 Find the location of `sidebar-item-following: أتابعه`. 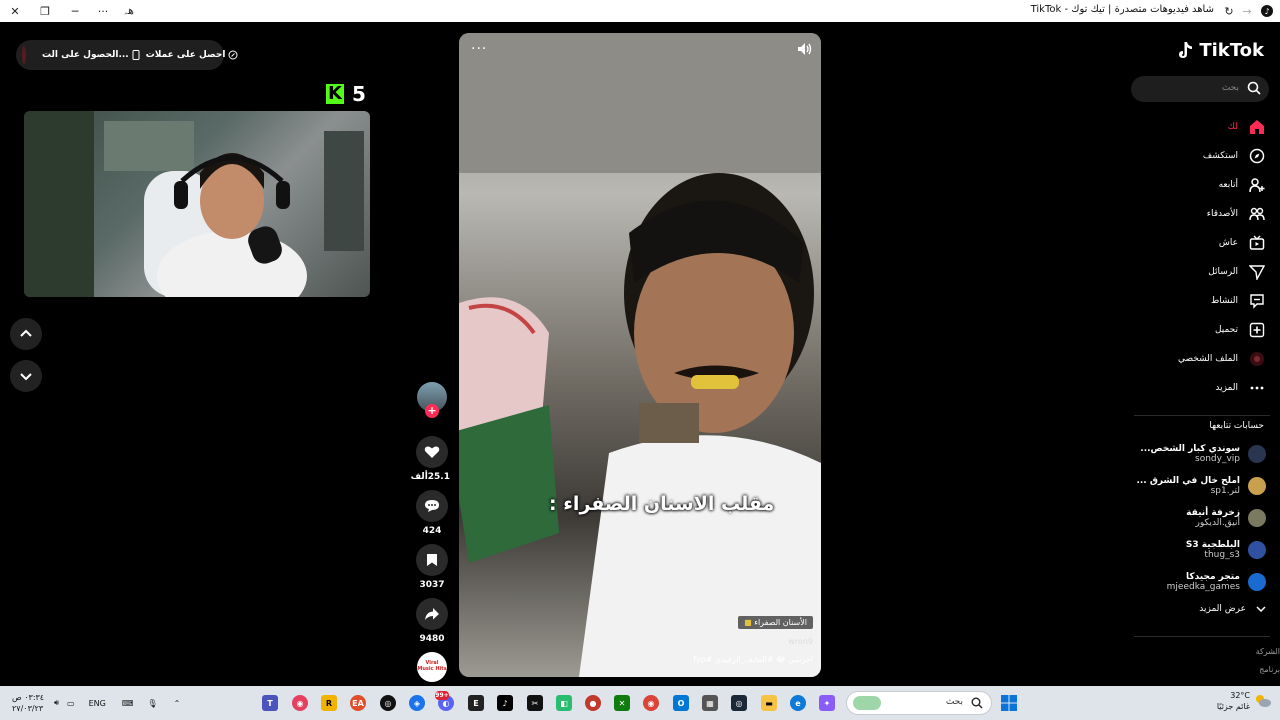

sidebar-item-following: أتابعه is located at coordinates (1196, 184).